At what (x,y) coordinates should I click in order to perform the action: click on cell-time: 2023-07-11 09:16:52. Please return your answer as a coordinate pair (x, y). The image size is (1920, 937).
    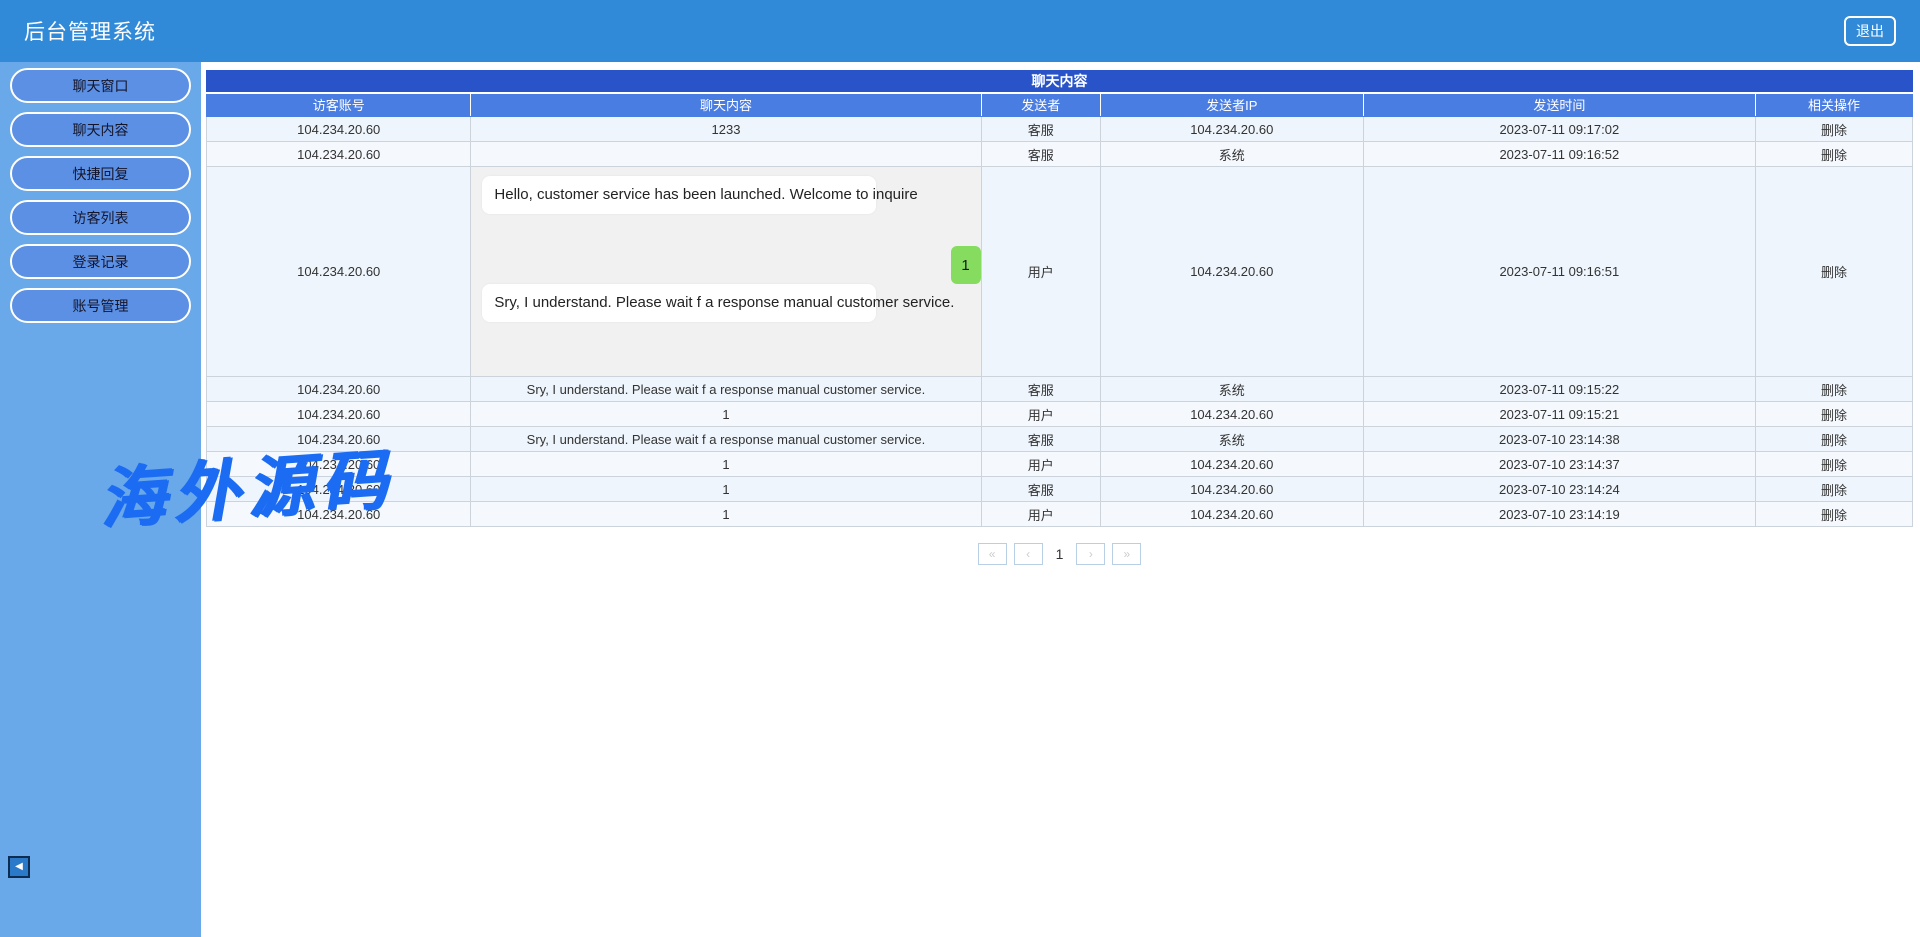
    Looking at the image, I should click on (1559, 154).